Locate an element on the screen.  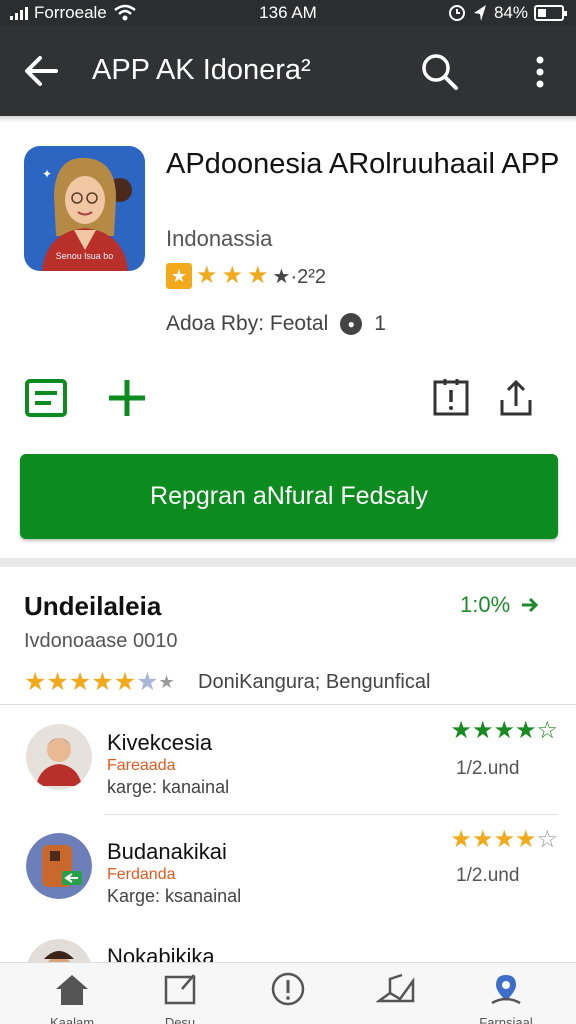
review-item: Nokabikika is located at coordinates (288, 948).